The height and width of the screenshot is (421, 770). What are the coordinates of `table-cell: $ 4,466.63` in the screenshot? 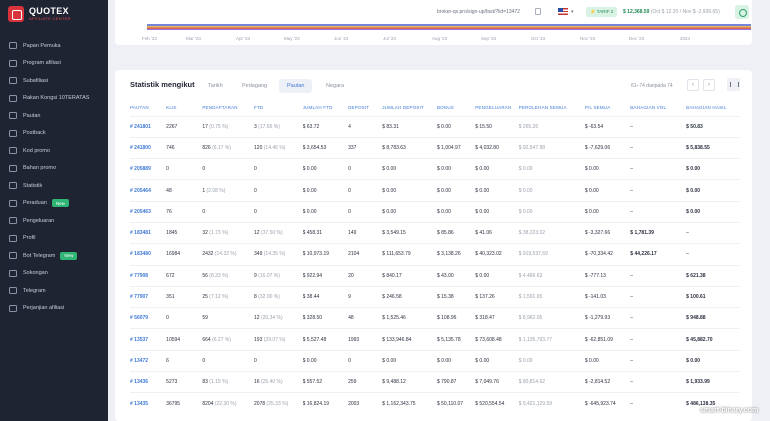 It's located at (551, 275).